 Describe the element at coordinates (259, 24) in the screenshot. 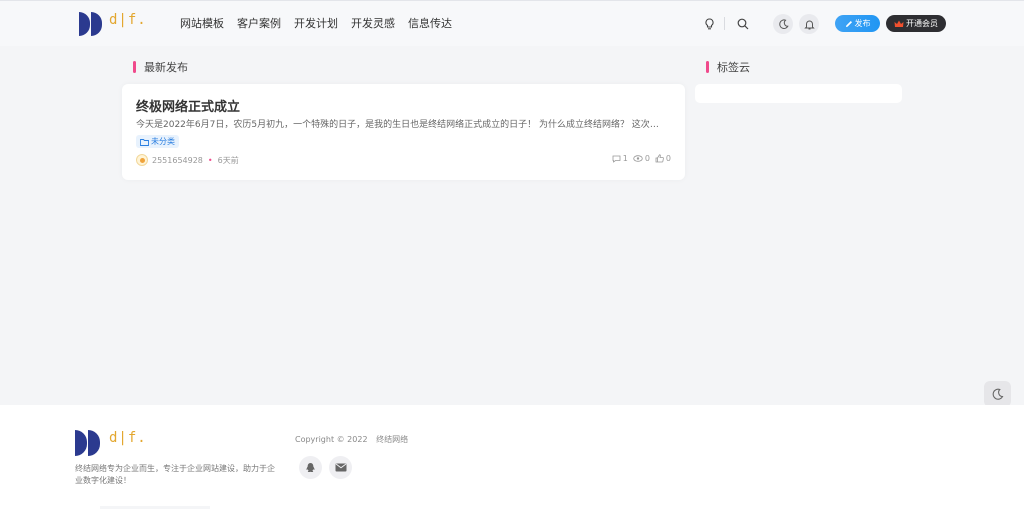

I see `nav-item-cases: 客户案例` at that location.